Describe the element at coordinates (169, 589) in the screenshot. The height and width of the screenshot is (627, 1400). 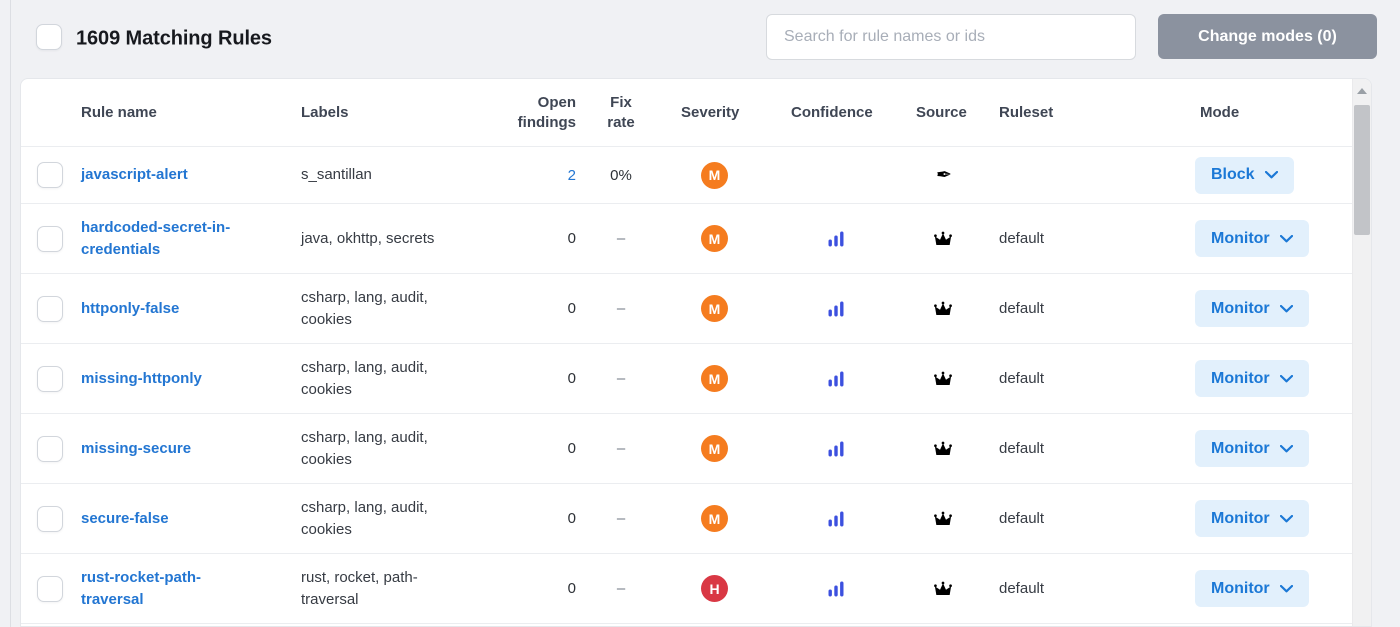
I see `rule-name-link: rust-rocket-path-traversal` at that location.